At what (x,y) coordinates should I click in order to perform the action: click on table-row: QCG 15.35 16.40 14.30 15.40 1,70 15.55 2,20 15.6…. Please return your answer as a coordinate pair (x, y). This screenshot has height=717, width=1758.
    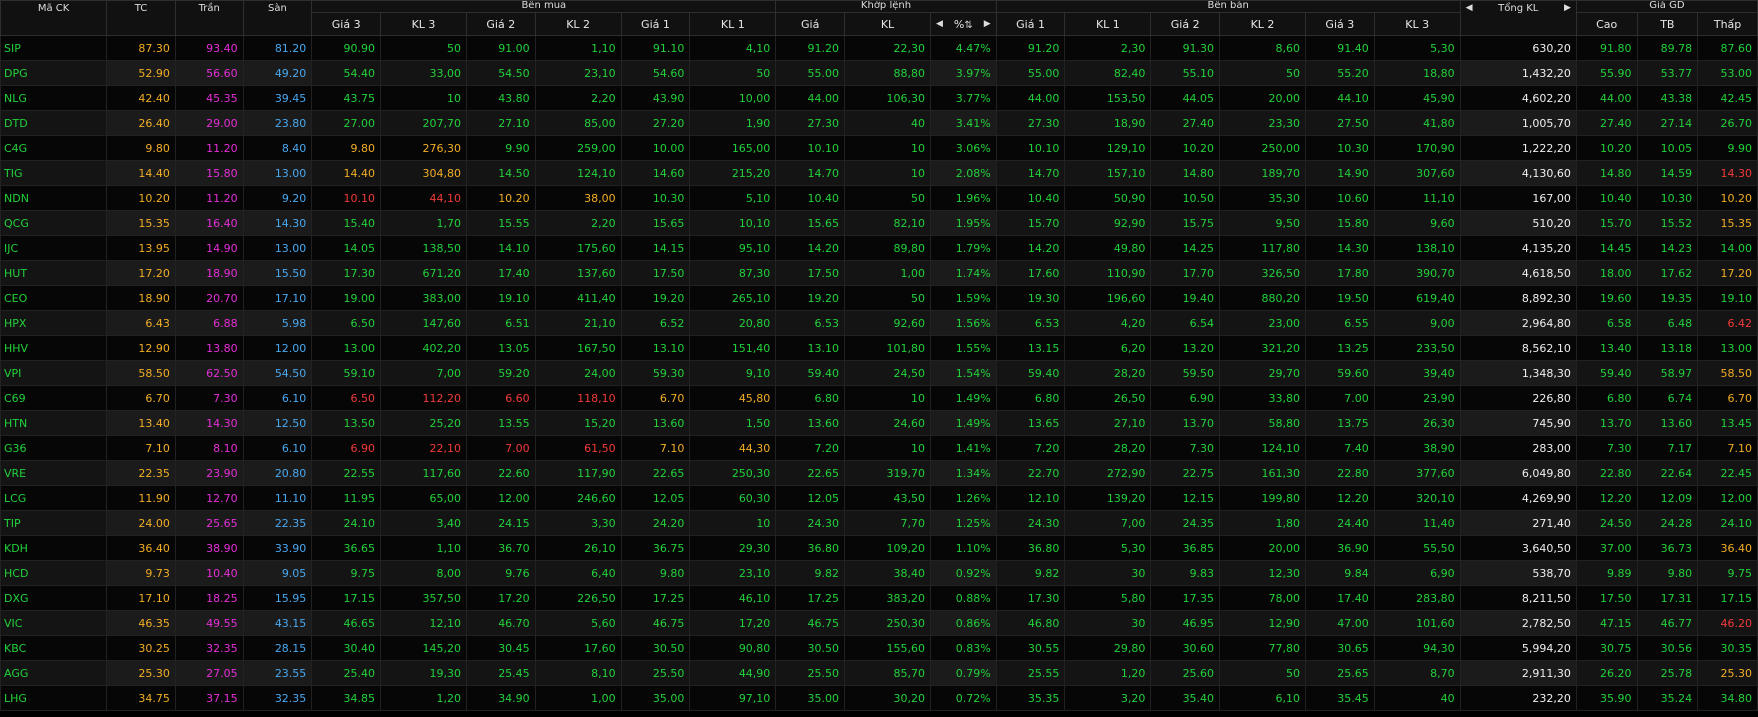
    Looking at the image, I should click on (879, 223).